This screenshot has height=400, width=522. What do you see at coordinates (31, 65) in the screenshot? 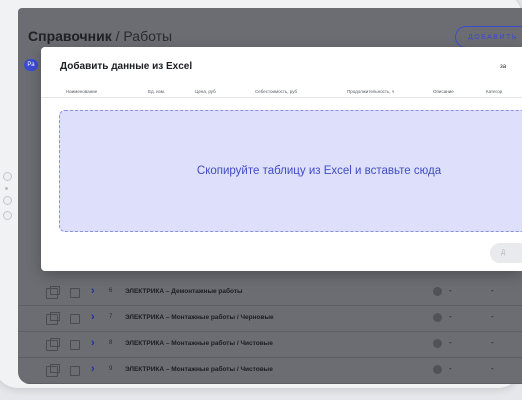
I see `filter-chip: Ра` at bounding box center [31, 65].